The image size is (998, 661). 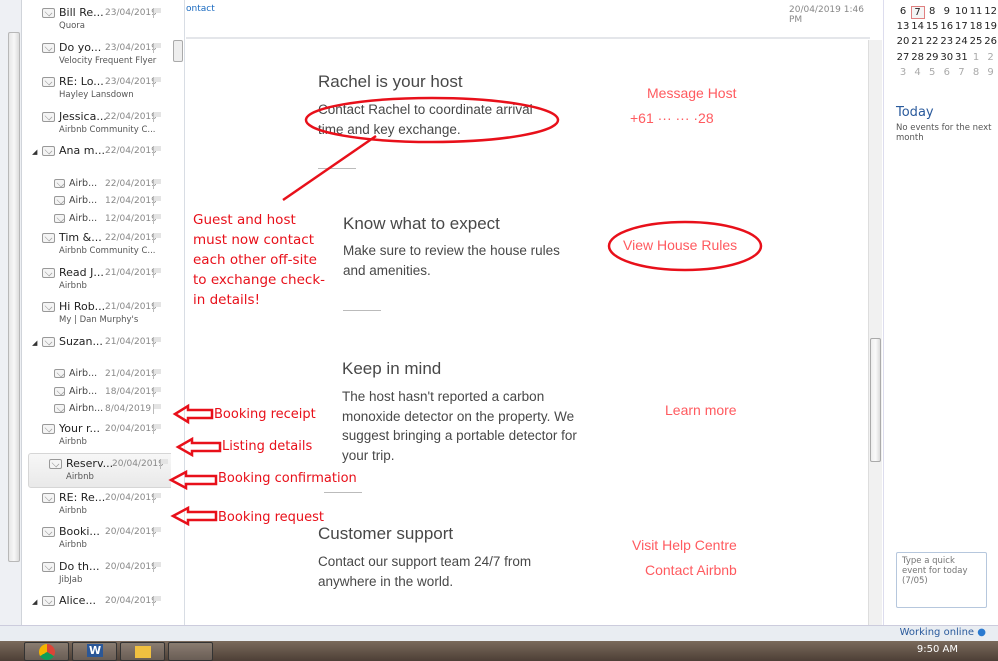 What do you see at coordinates (680, 245) in the screenshot?
I see `view-house-rules-link: View House Rules` at bounding box center [680, 245].